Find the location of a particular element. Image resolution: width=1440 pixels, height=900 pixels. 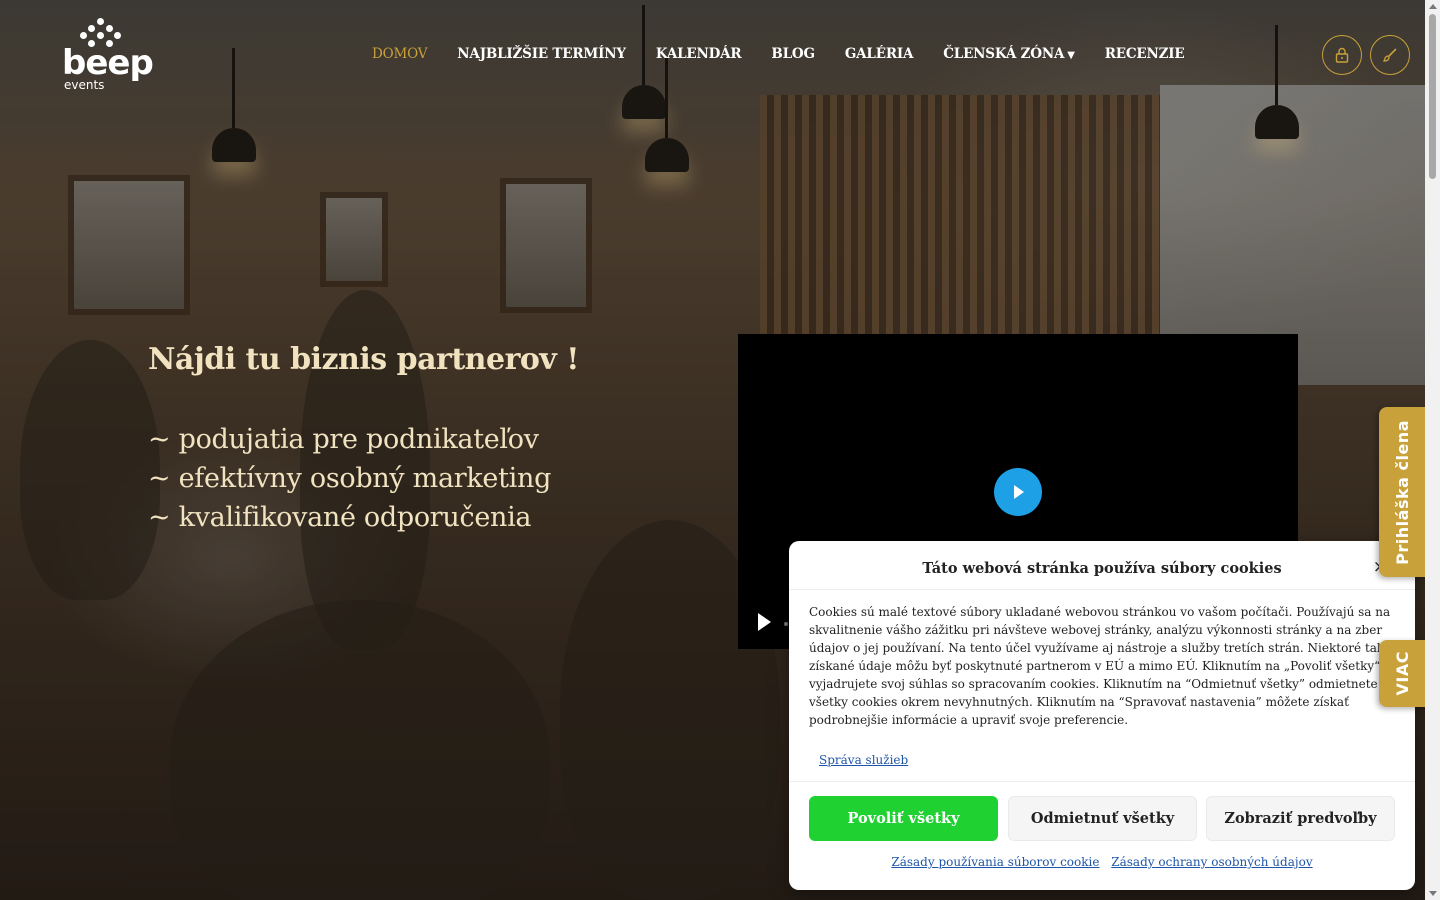

view-preferences-button: Zobraziť predvoľby is located at coordinates (1300, 818).